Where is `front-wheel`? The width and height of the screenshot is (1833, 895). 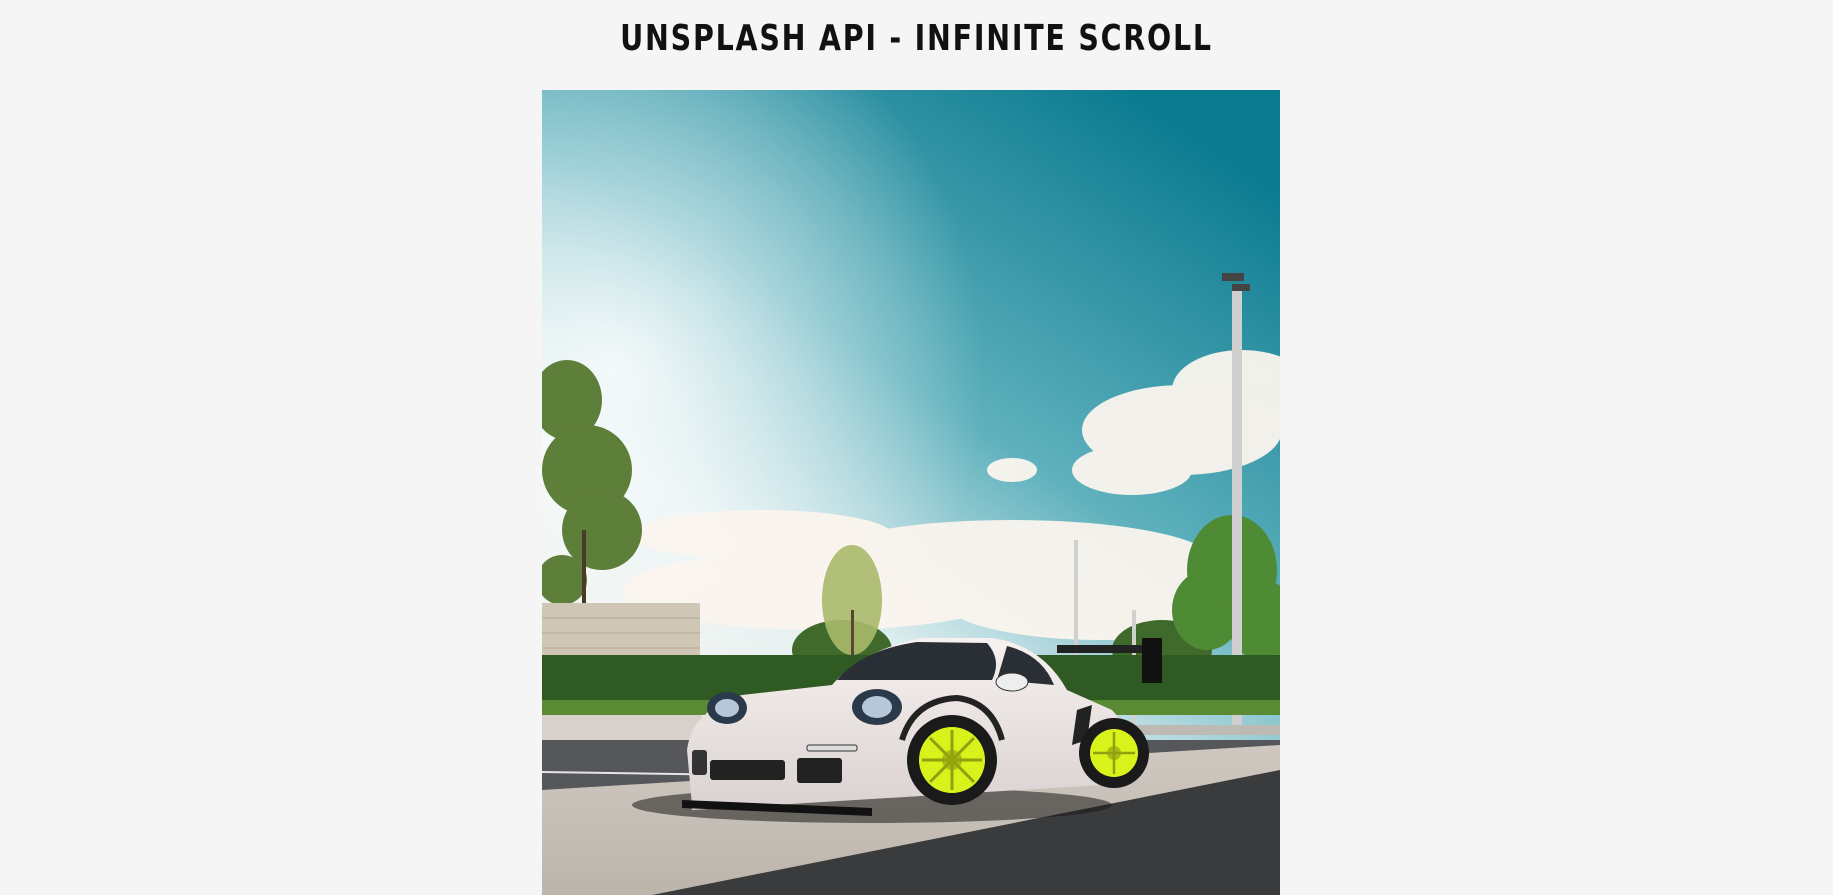
front-wheel is located at coordinates (952, 760).